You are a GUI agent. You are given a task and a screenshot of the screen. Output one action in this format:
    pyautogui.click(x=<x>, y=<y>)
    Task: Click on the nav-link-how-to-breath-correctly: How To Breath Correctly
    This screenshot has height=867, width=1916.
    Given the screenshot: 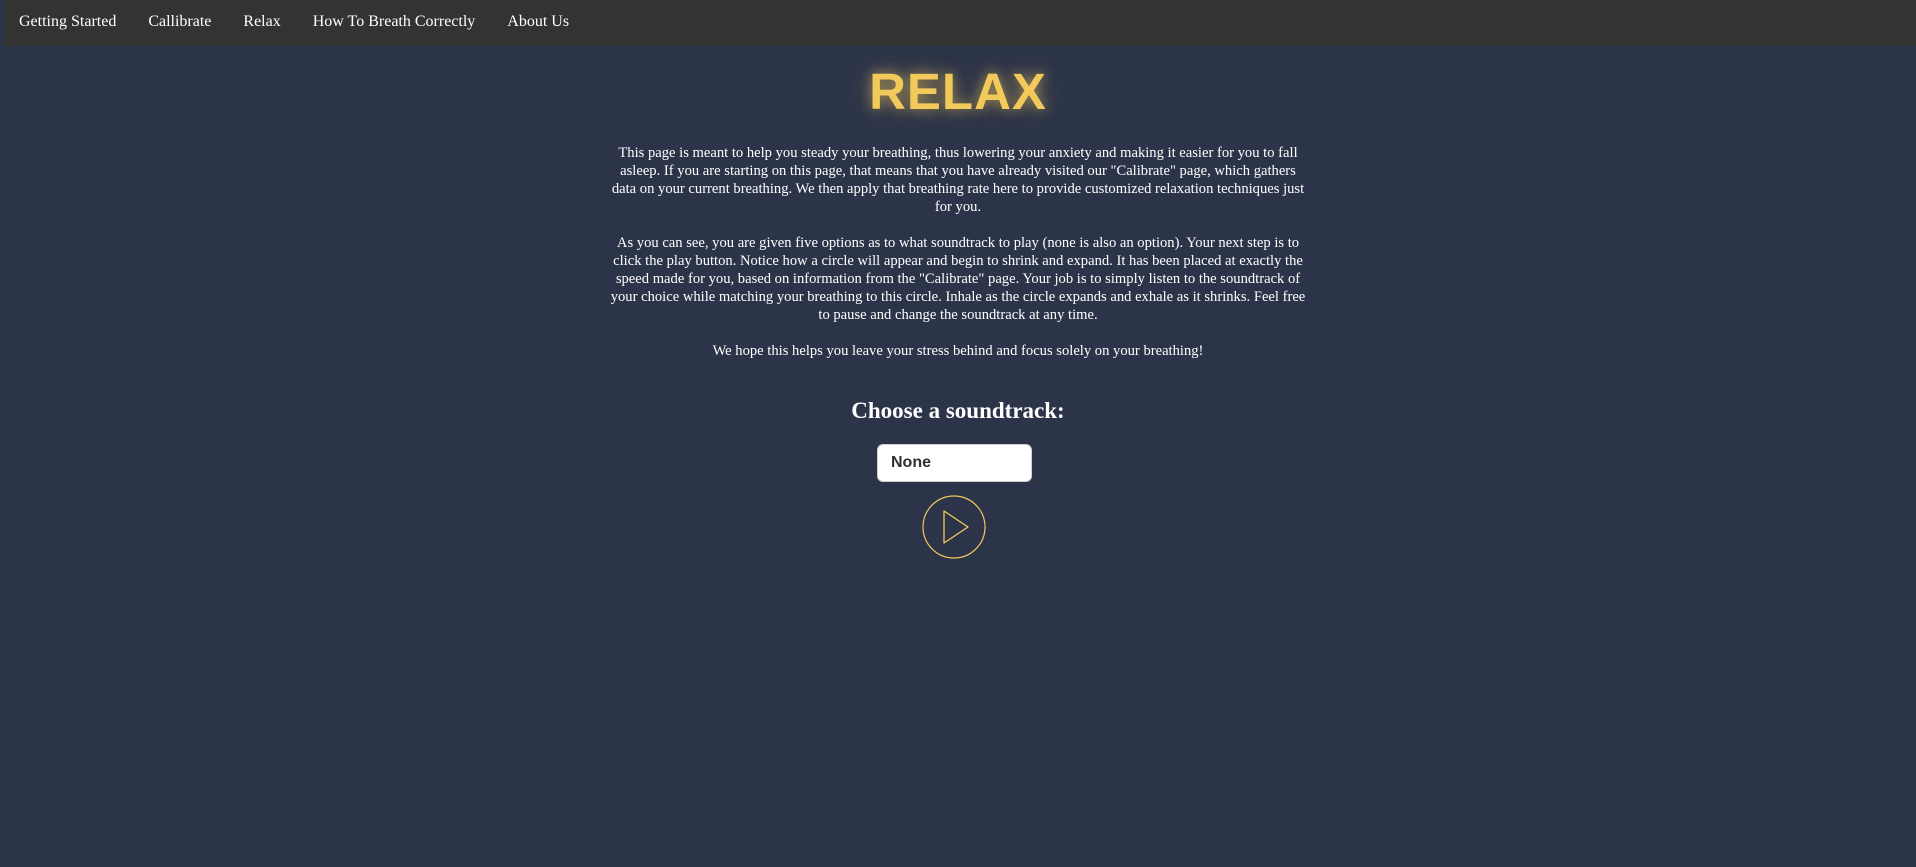 What is the action you would take?
    pyautogui.click(x=394, y=23)
    